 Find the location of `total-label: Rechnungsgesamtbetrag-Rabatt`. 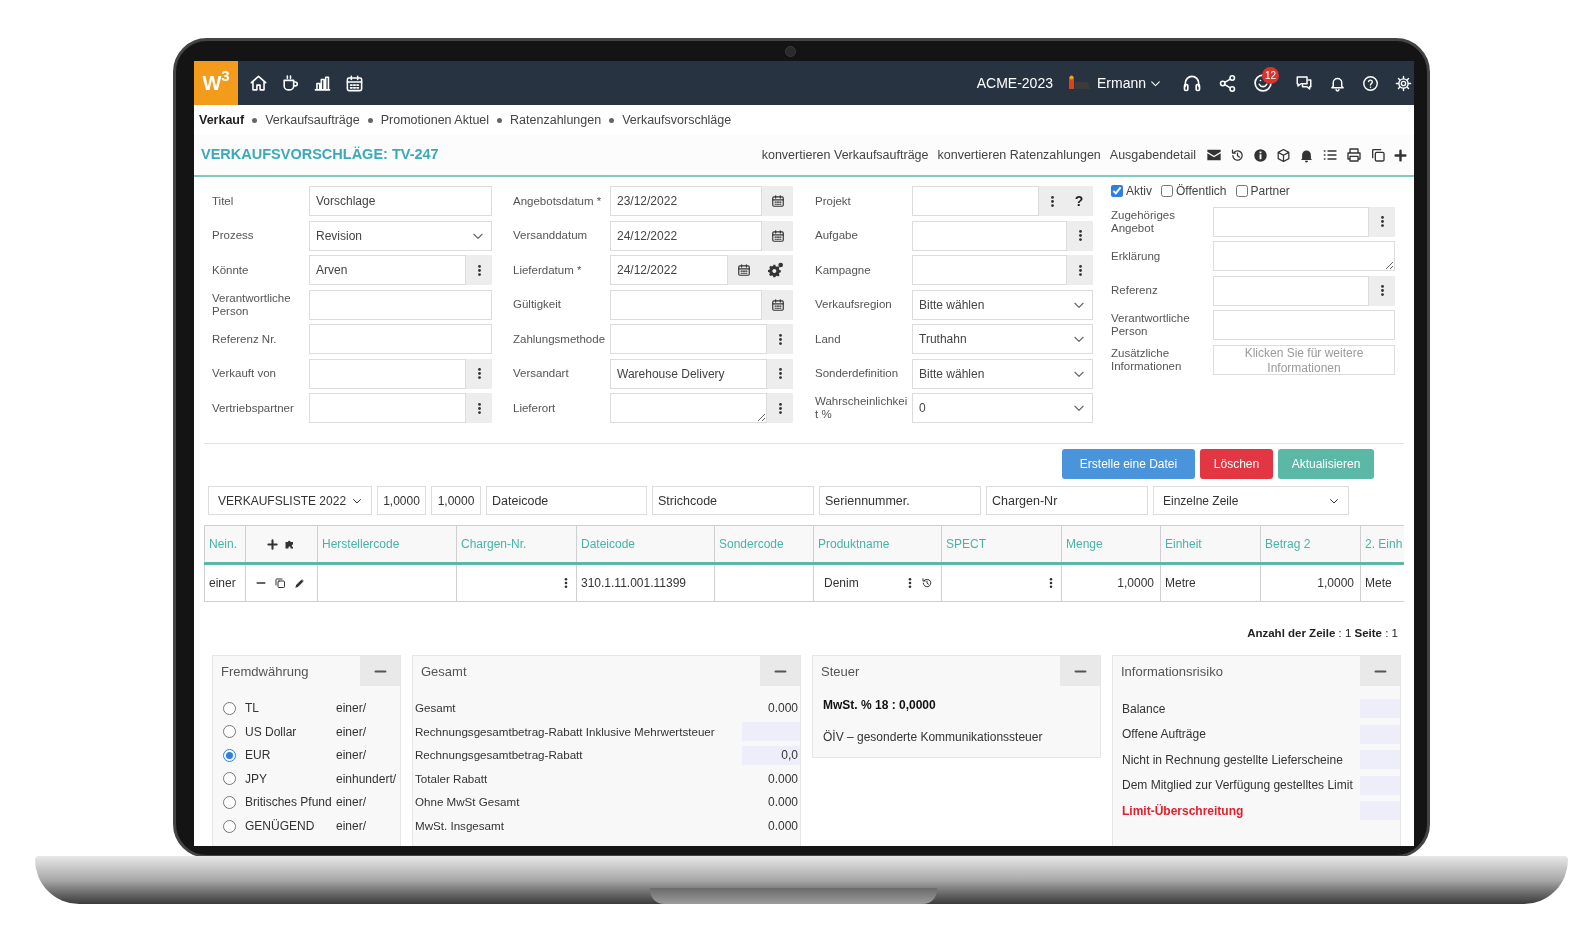

total-label: Rechnungsgesamtbetrag-Rabatt is located at coordinates (499, 755).